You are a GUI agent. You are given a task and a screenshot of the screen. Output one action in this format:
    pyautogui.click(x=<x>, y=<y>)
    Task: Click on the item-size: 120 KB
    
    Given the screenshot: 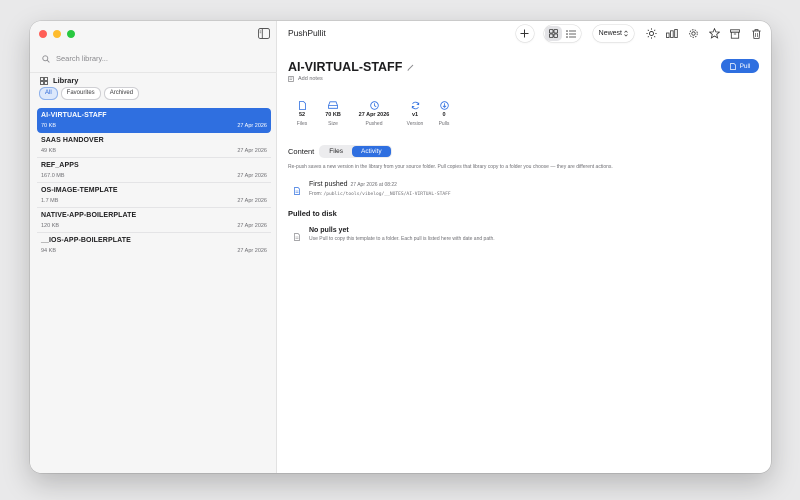 What is the action you would take?
    pyautogui.click(x=50, y=226)
    